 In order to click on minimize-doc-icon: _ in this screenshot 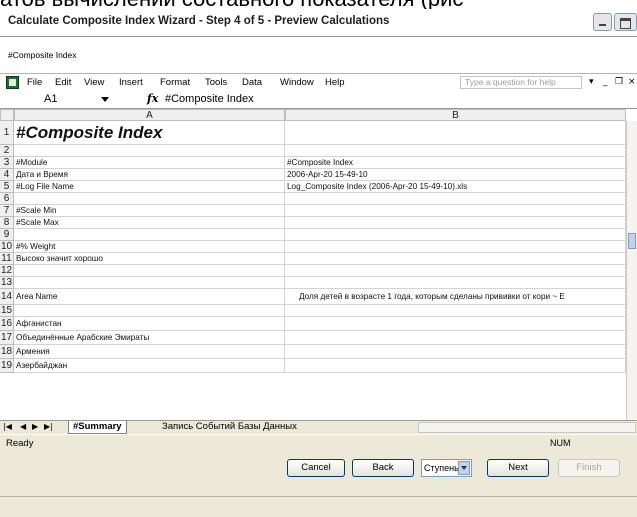, I will do `click(605, 82)`.